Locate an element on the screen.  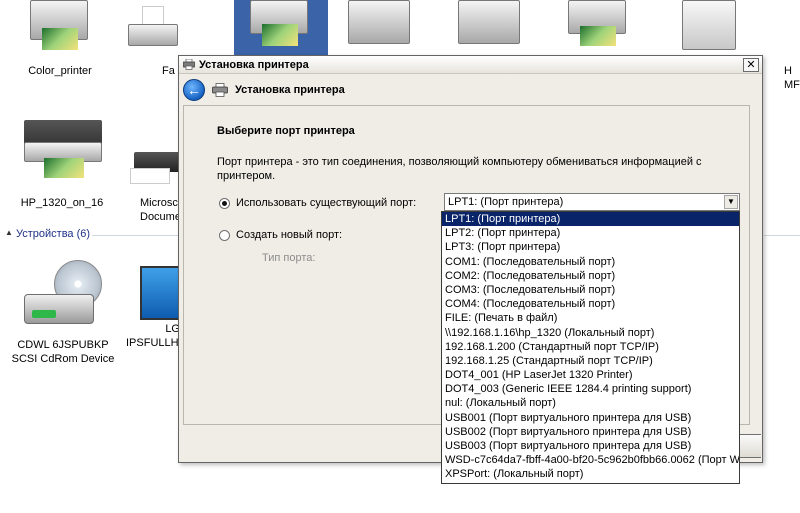
close-button: ✕ is located at coordinates (751, 65).